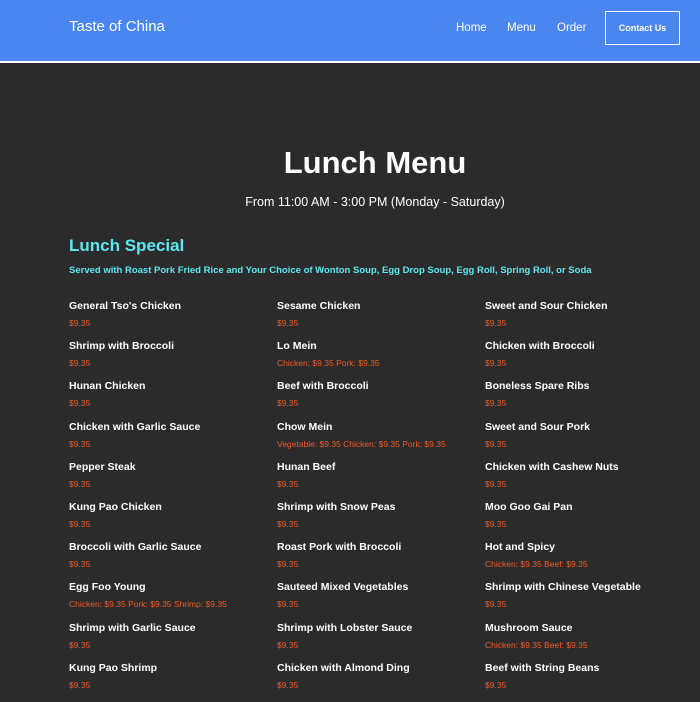  Describe the element at coordinates (297, 346) in the screenshot. I see `menu-item-name: Lo Mein` at that location.